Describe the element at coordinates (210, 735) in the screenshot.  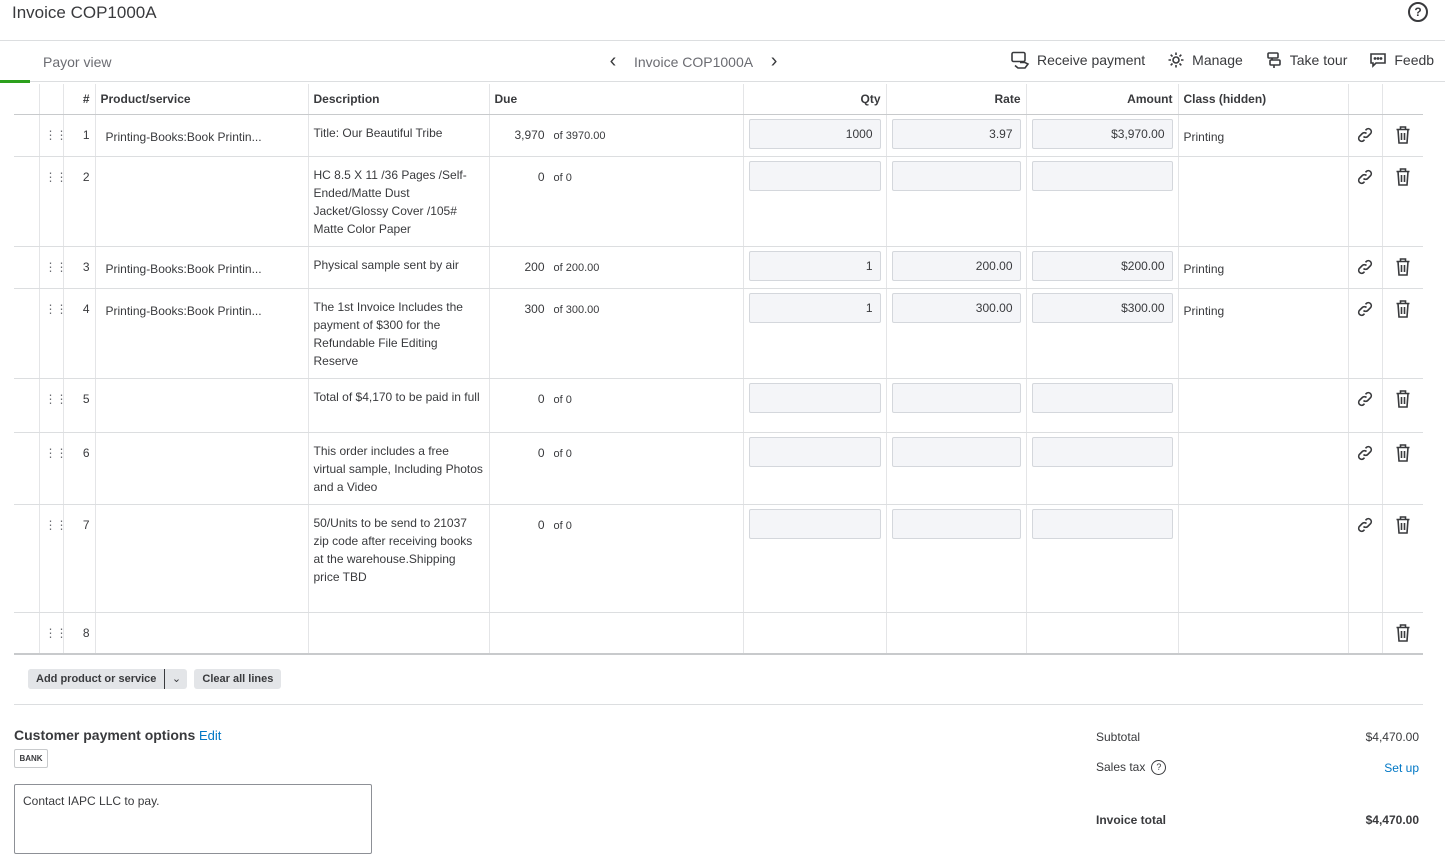
I see `payment-options-edit-link: Edit` at that location.